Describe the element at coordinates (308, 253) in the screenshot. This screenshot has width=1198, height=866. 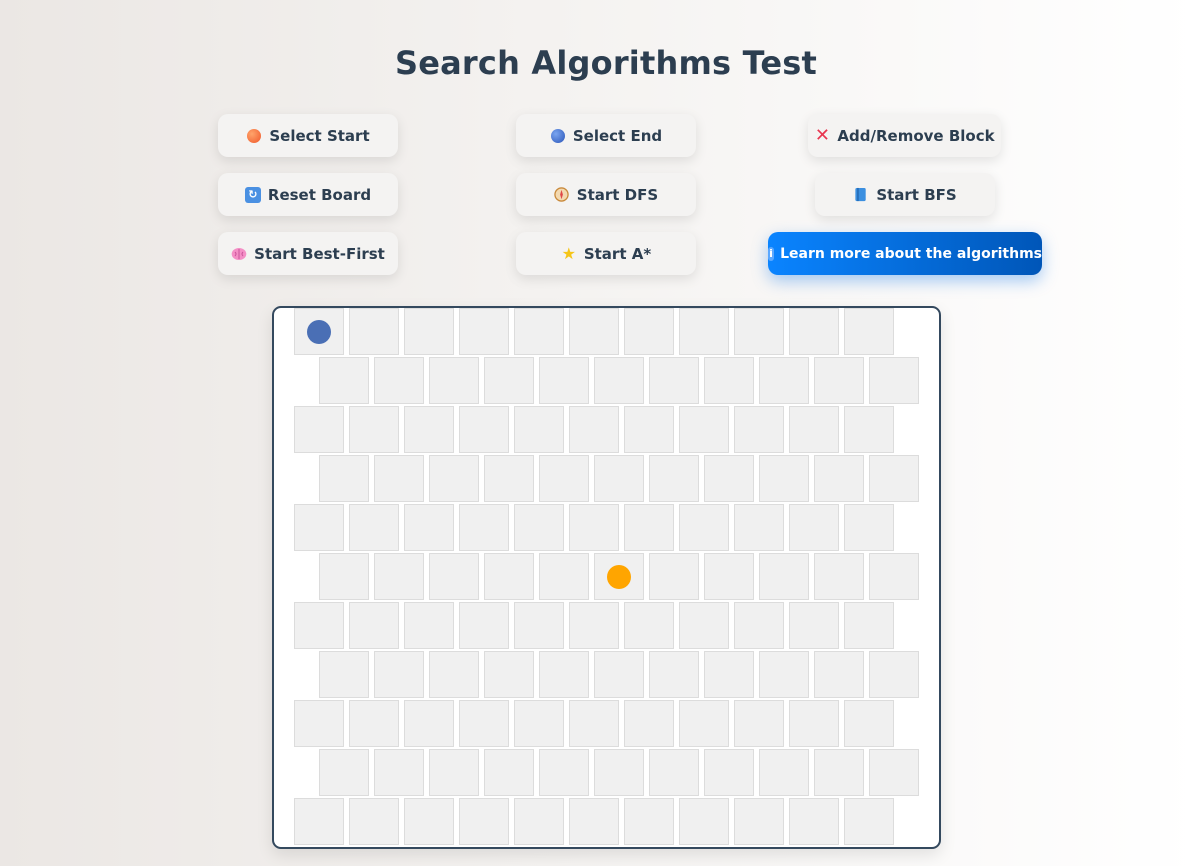
I see `start-best-first-button: Start Best-First` at that location.